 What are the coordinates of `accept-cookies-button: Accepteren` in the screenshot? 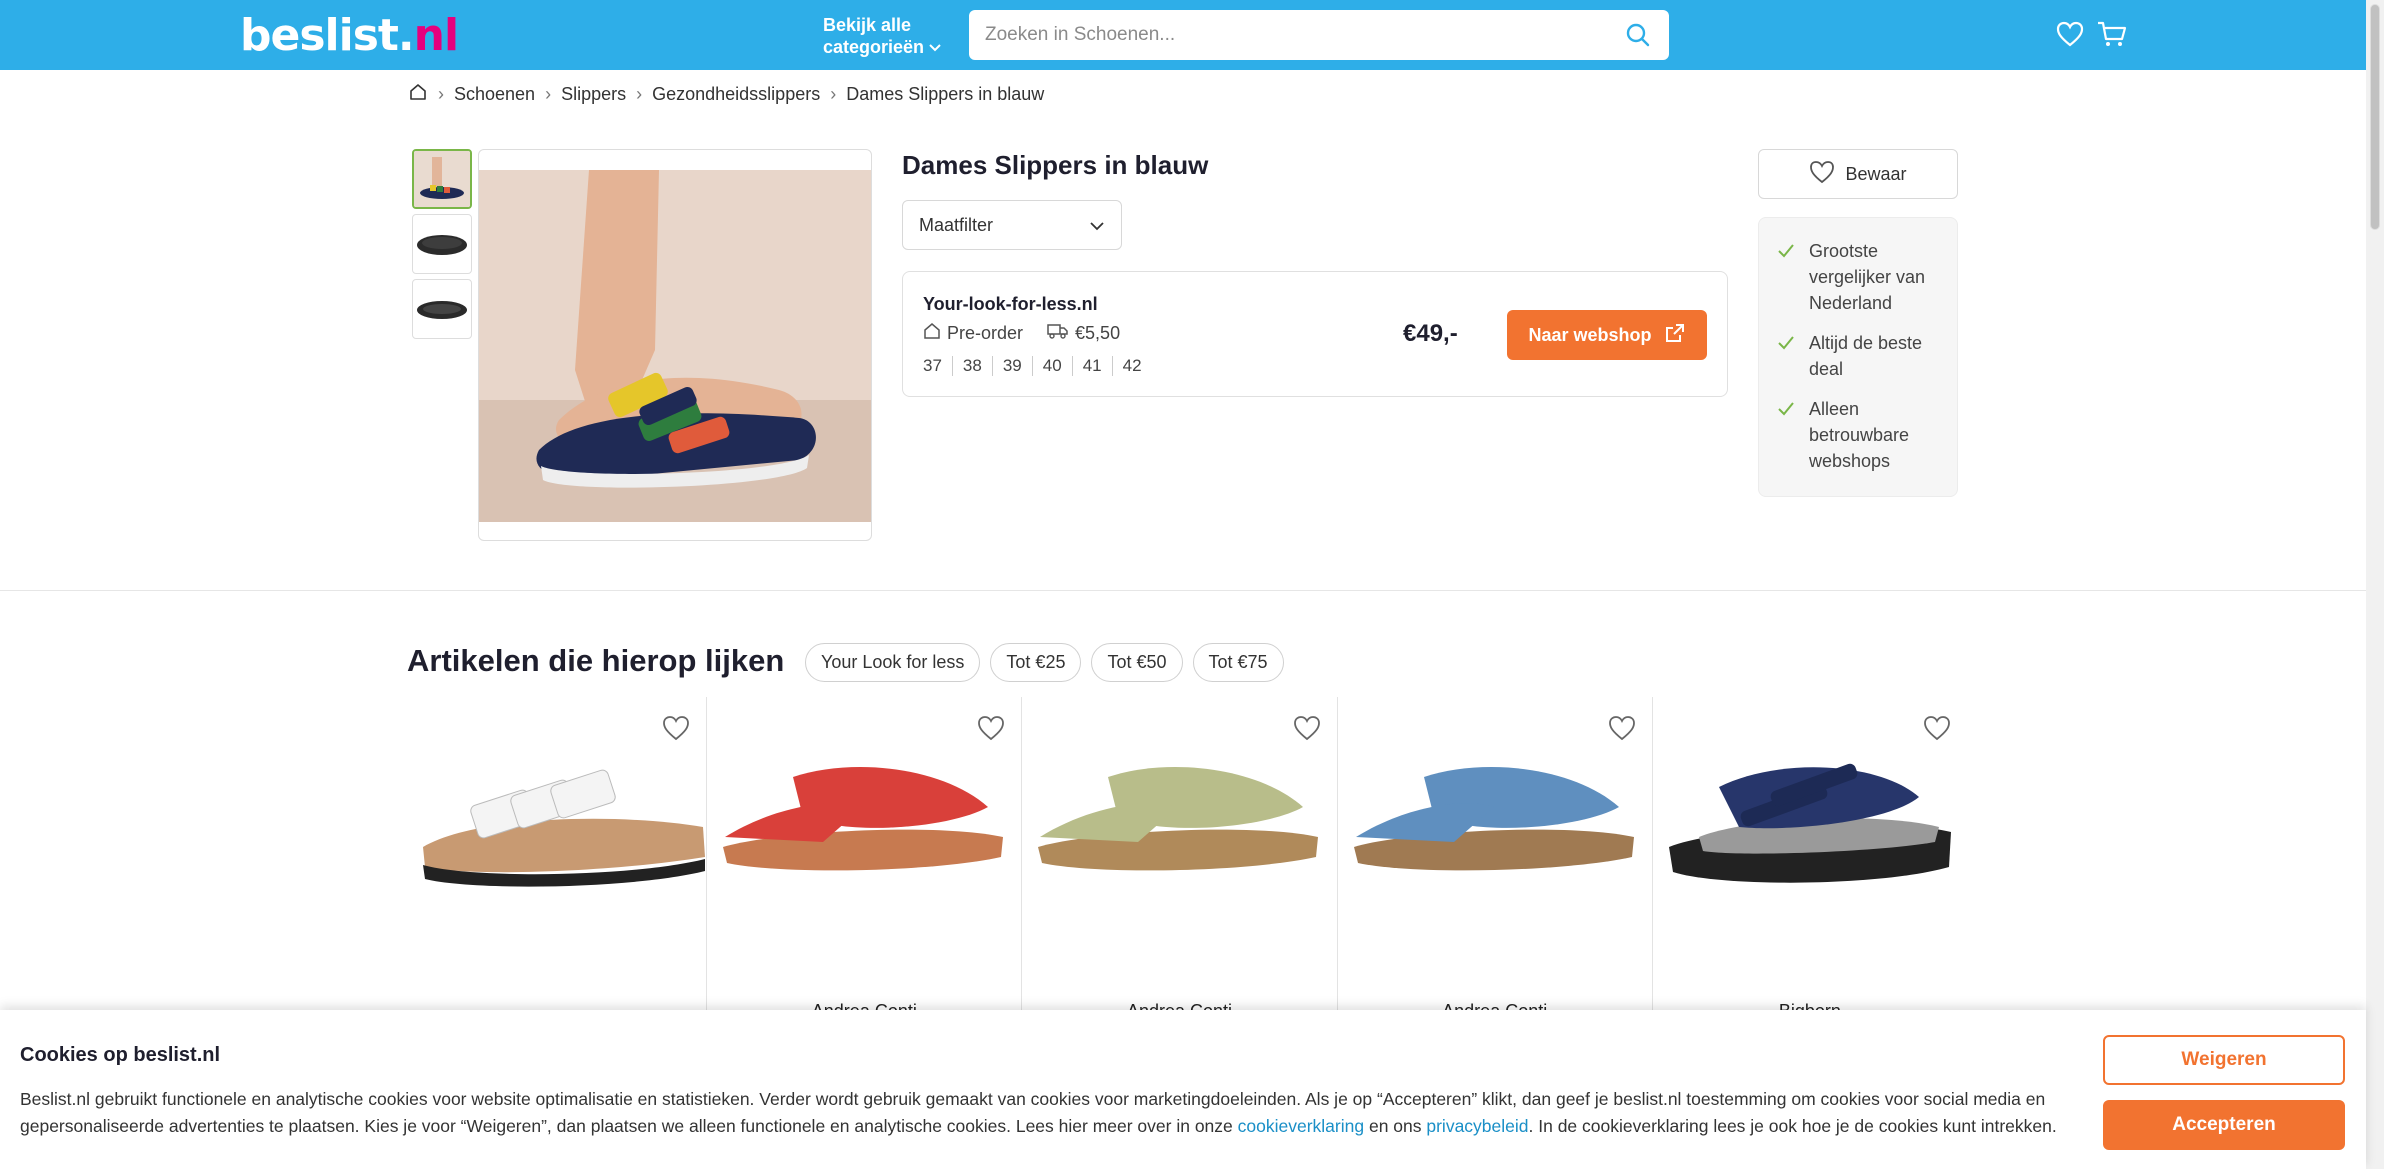 It's located at (2224, 1125).